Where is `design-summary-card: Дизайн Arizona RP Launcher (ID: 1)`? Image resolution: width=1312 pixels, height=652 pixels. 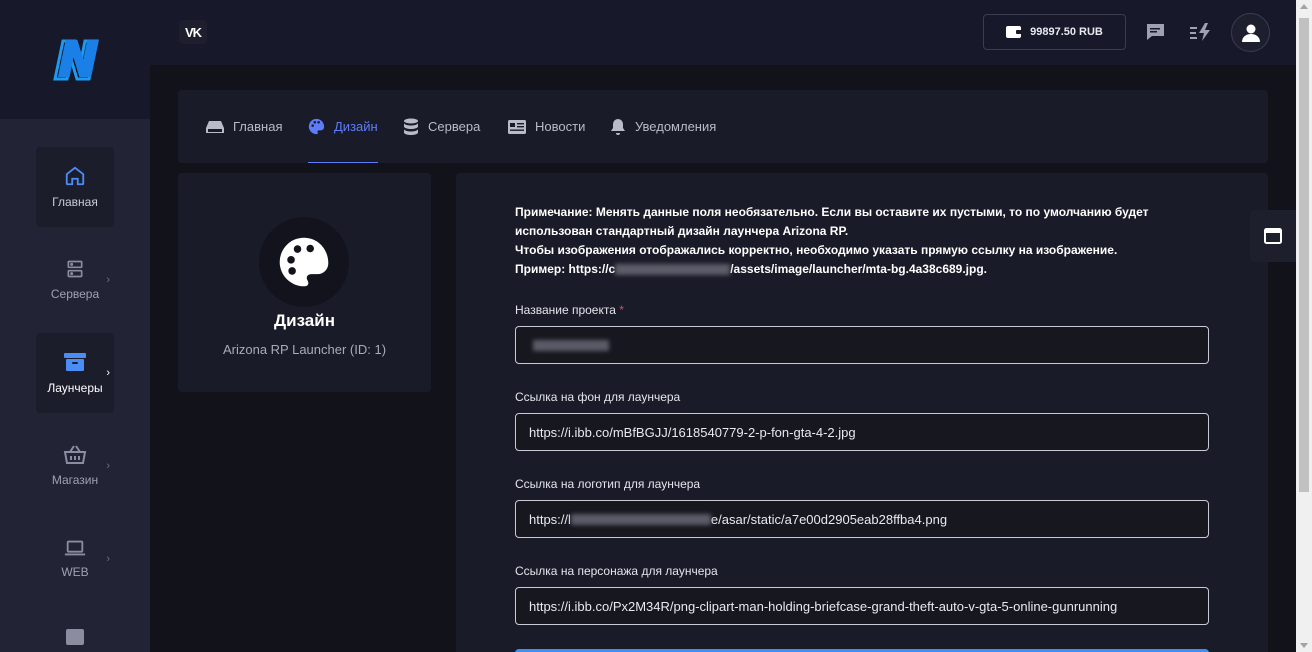
design-summary-card: Дизайн Arizona RP Launcher (ID: 1) is located at coordinates (304, 282).